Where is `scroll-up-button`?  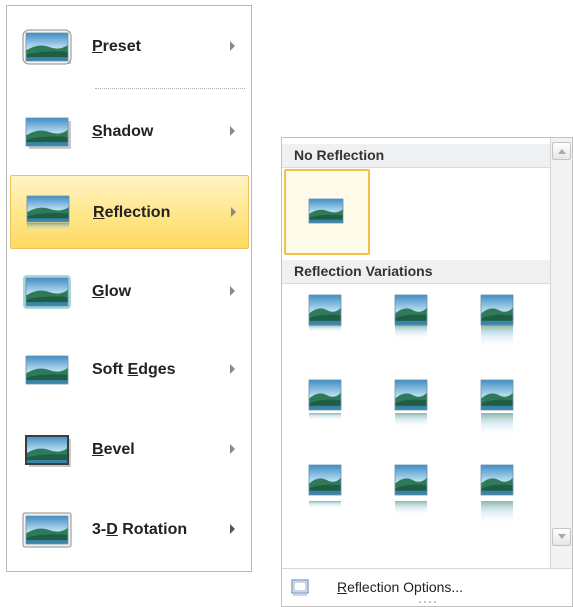 scroll-up-button is located at coordinates (561, 151).